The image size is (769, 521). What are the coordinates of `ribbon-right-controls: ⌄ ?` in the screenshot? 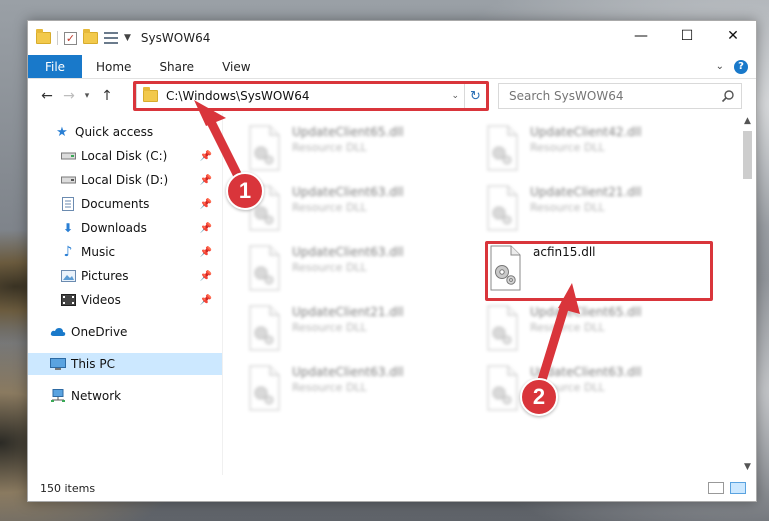 It's located at (736, 66).